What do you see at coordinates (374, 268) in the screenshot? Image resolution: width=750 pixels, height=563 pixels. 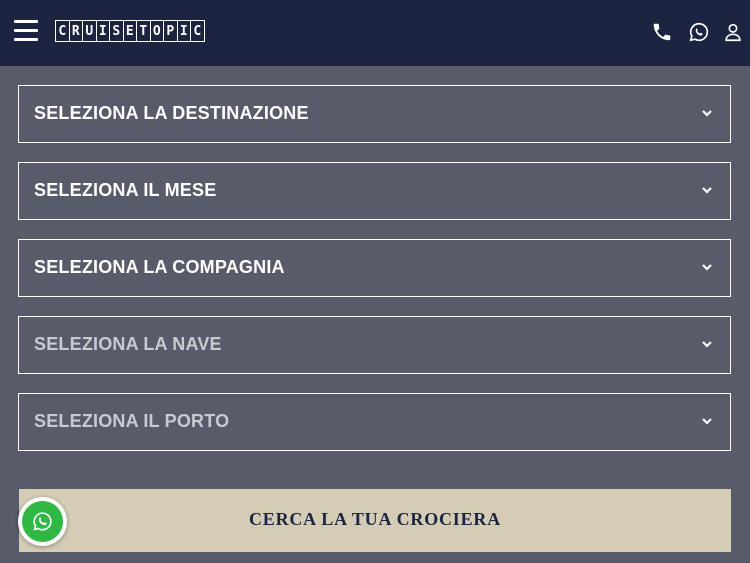 I see `select-company: SELEZIONA LA COMPAGNIA` at bounding box center [374, 268].